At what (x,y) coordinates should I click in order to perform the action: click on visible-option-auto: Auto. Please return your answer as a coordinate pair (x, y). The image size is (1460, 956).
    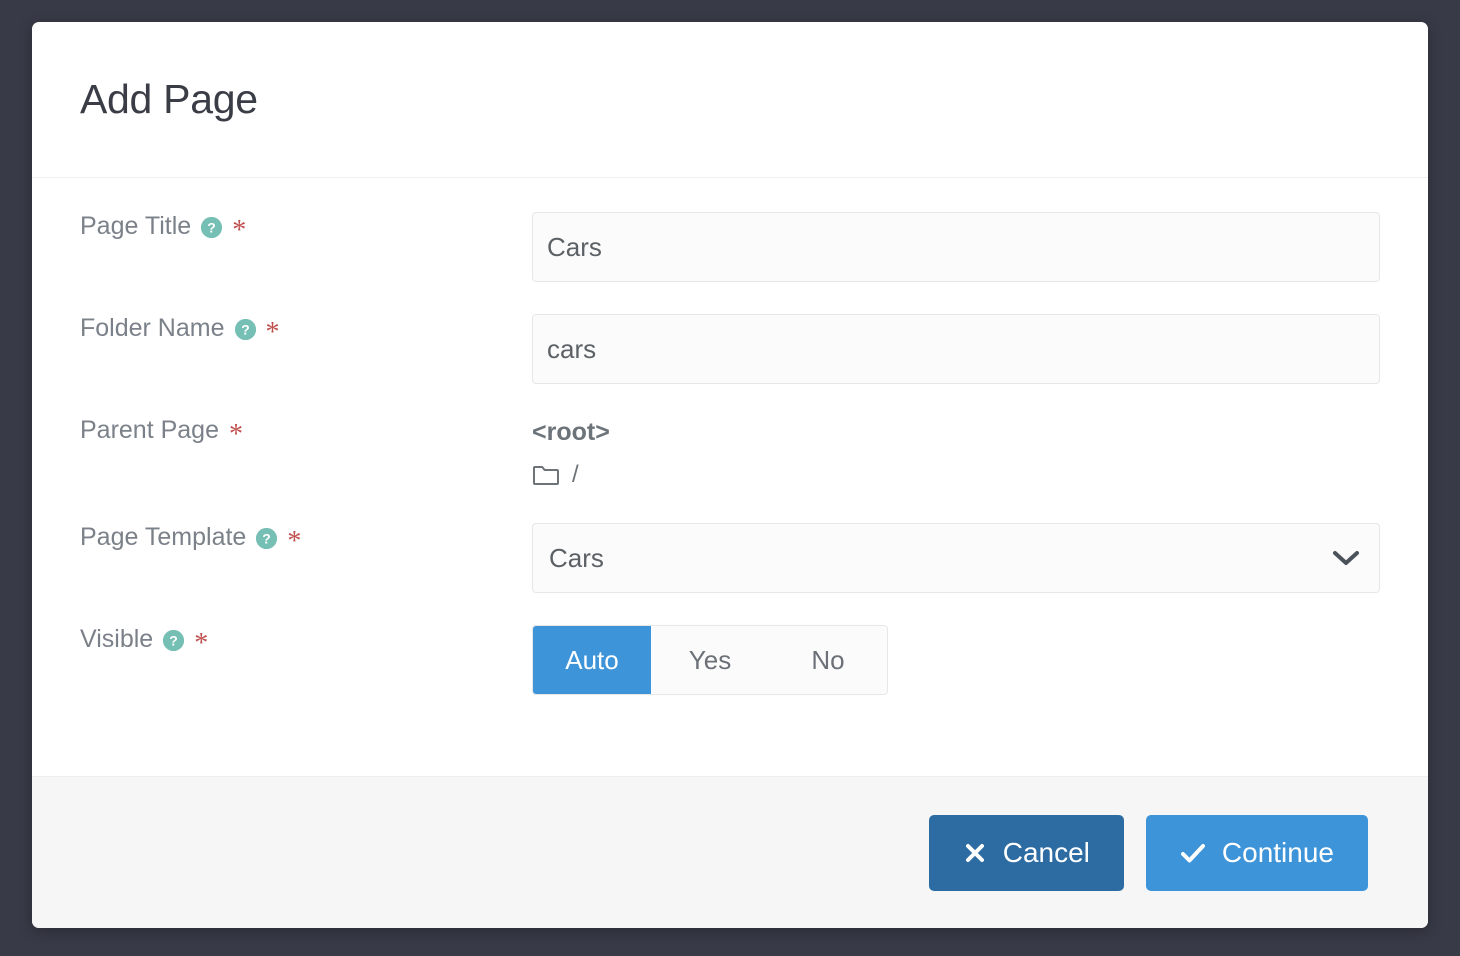
    Looking at the image, I should click on (592, 660).